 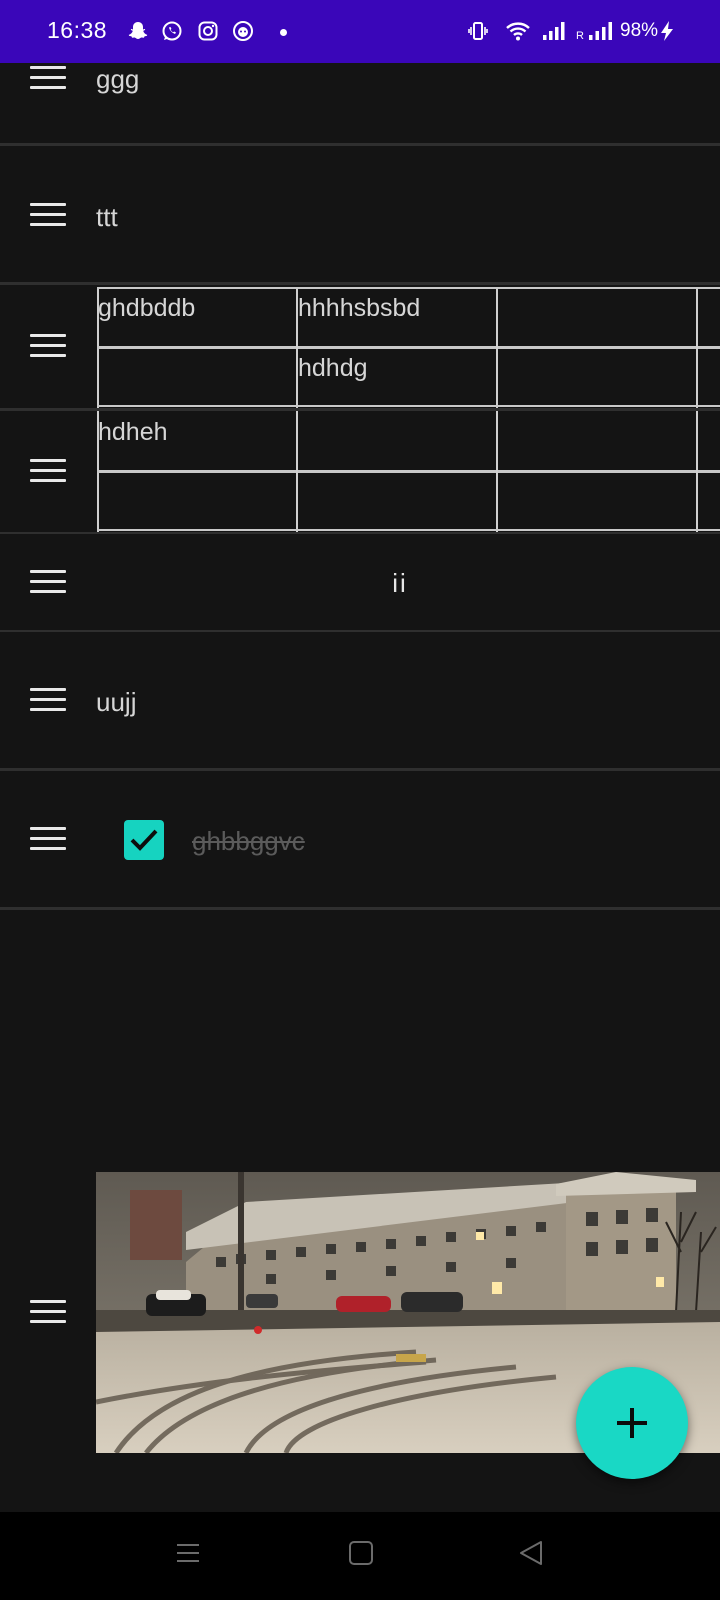 What do you see at coordinates (554, 31) in the screenshot?
I see `signal-icon` at bounding box center [554, 31].